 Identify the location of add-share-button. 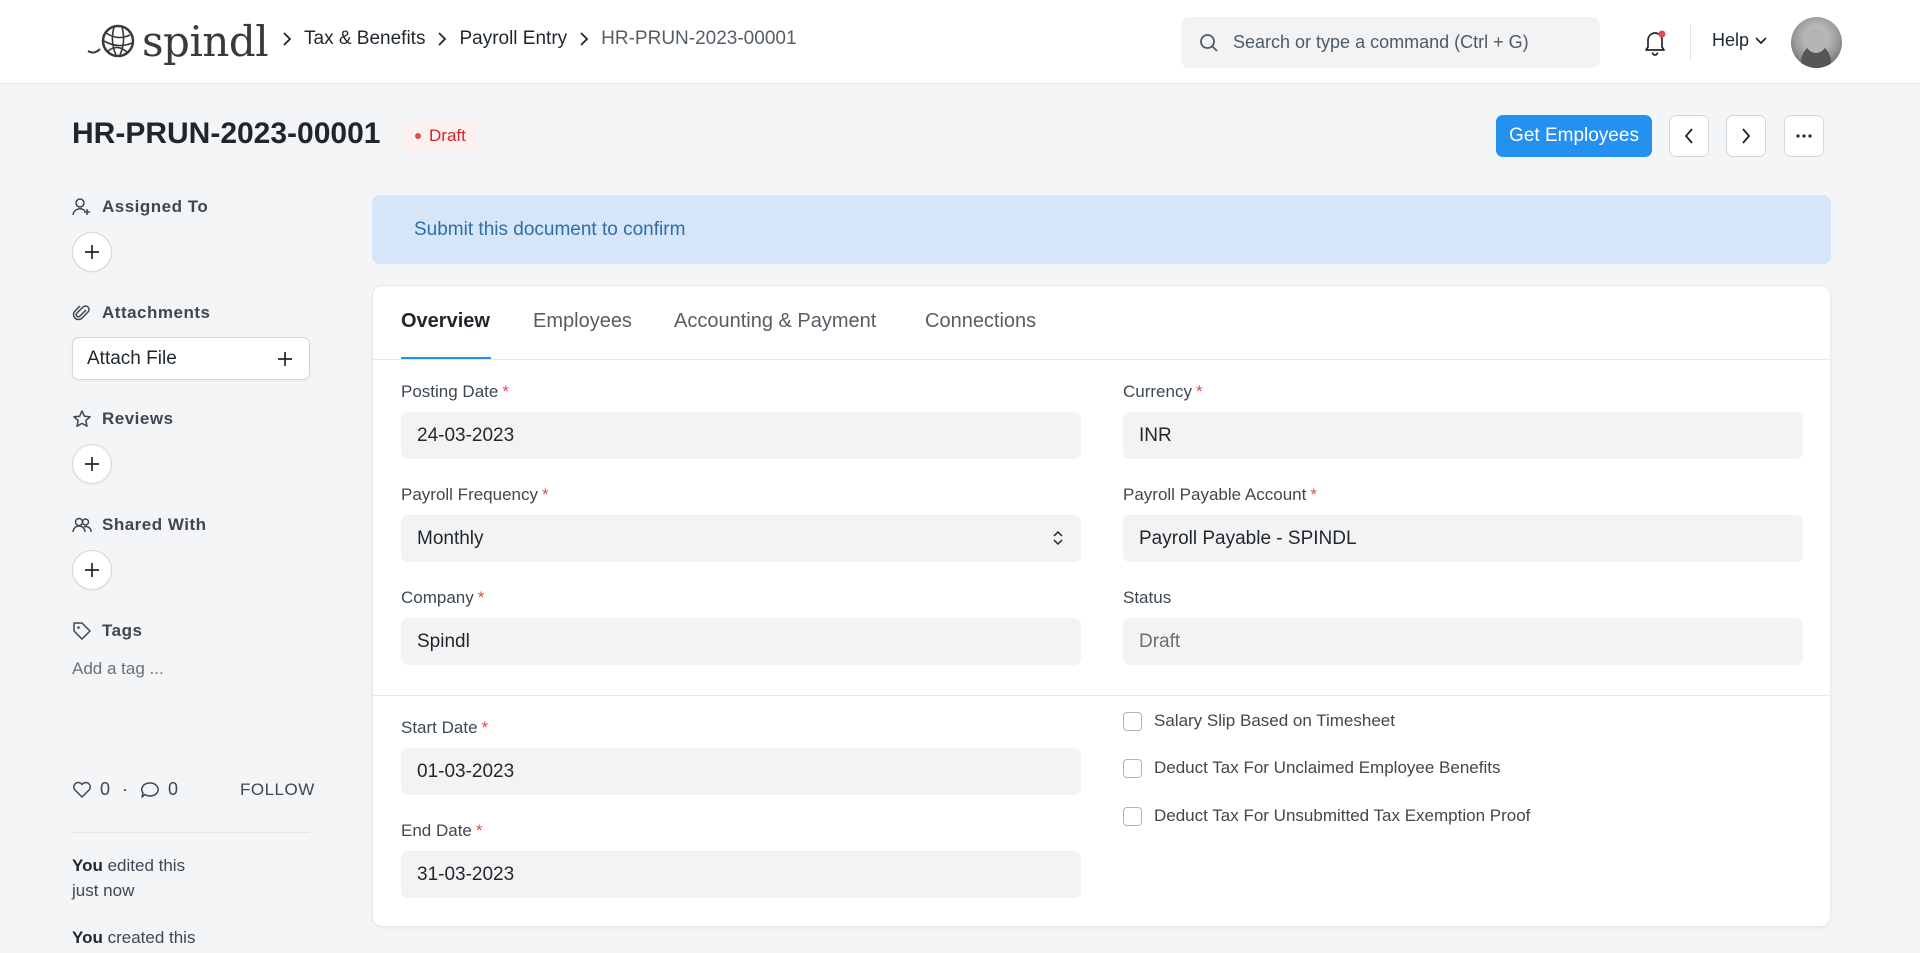
(92, 570).